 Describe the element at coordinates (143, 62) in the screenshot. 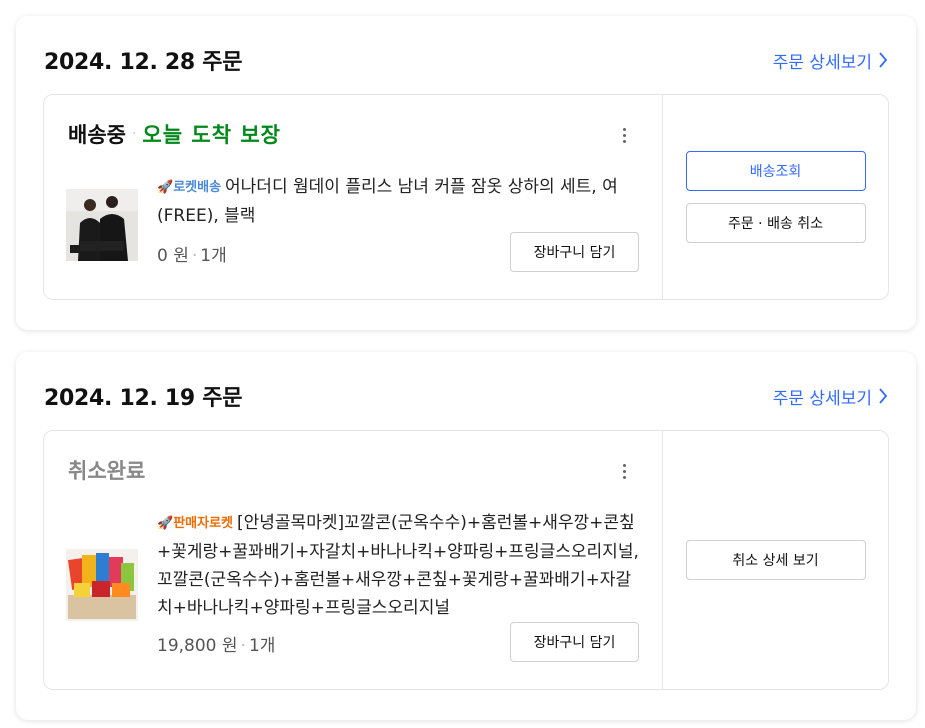

I see `order-date: 2024. 12. 28 주문` at that location.